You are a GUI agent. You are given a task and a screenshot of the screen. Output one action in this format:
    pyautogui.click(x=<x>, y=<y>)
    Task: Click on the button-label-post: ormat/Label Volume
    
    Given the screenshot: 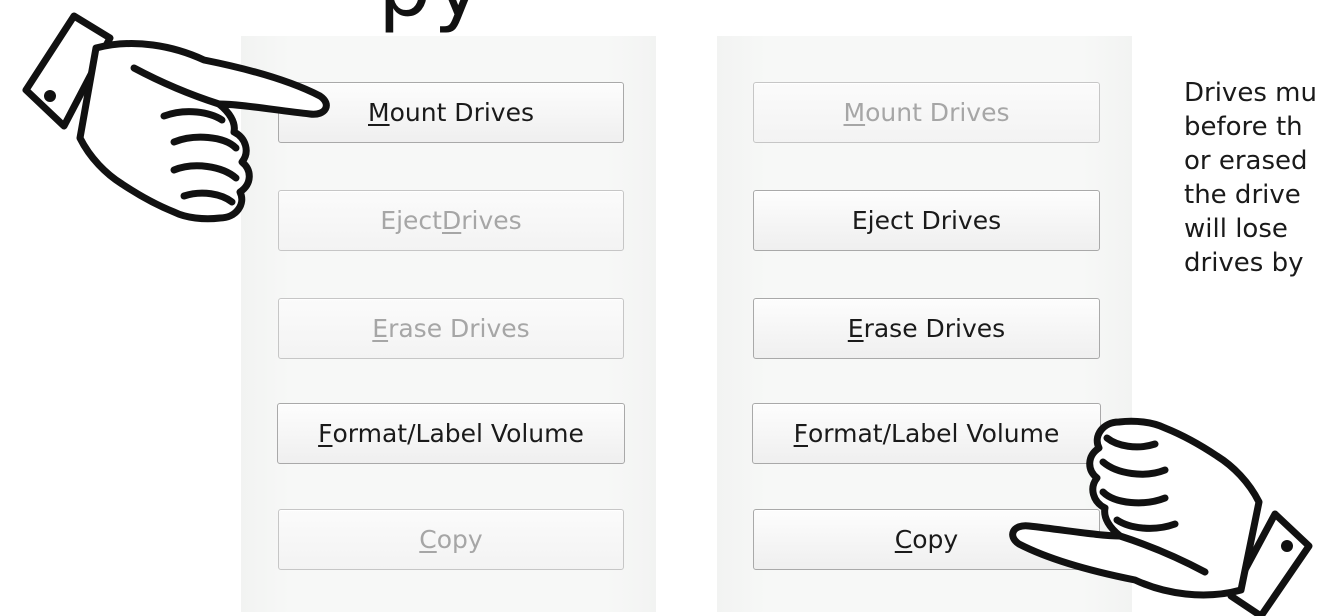 What is the action you would take?
    pyautogui.click(x=458, y=433)
    